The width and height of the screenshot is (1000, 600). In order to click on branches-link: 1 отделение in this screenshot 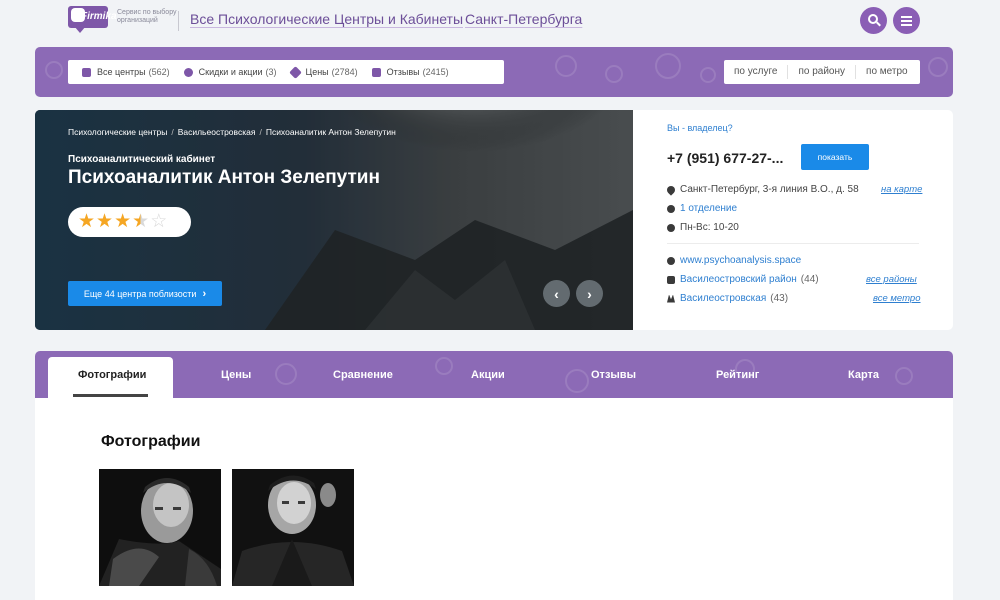, I will do `click(708, 208)`.